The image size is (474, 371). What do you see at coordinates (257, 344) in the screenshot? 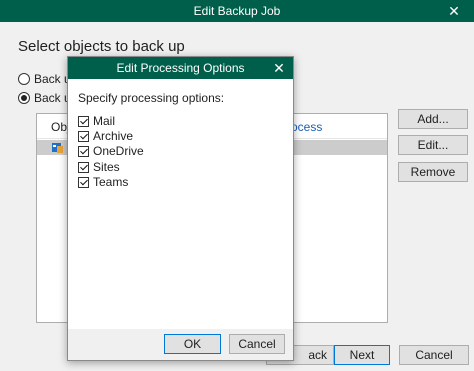
I see `dialog-cancel-button: Cancel` at bounding box center [257, 344].